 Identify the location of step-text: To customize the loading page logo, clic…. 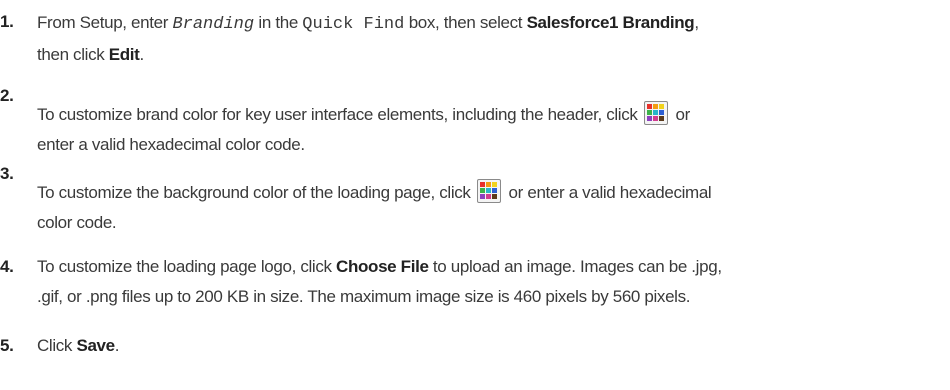
(379, 281).